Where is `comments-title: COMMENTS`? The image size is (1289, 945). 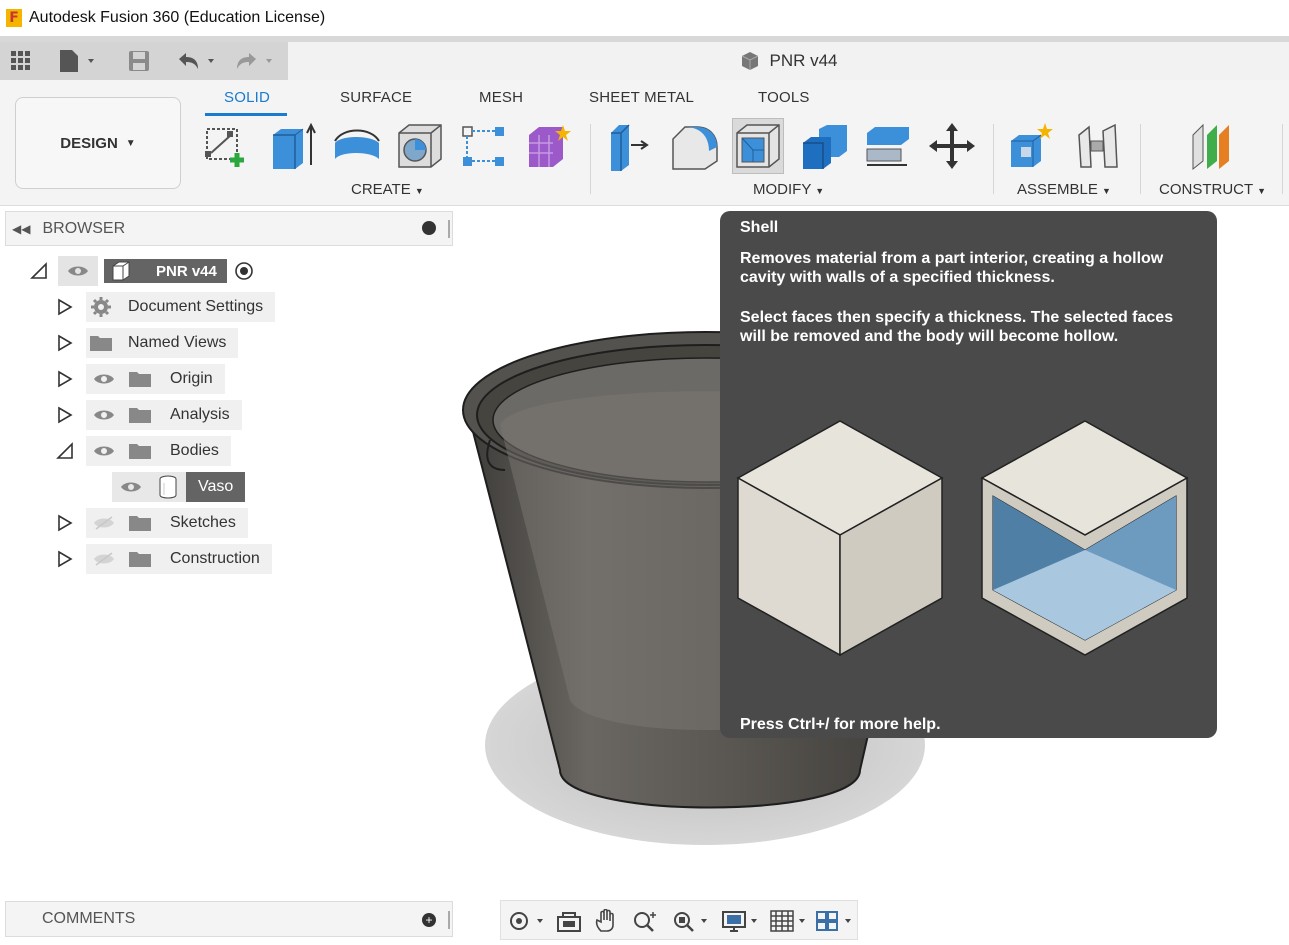 comments-title: COMMENTS is located at coordinates (89, 918).